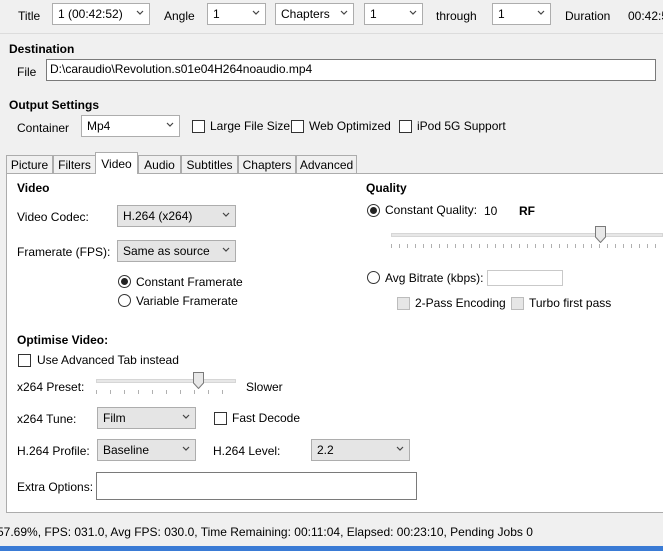 This screenshot has width=663, height=551. I want to click on tab-label: Audio, so click(159, 165).